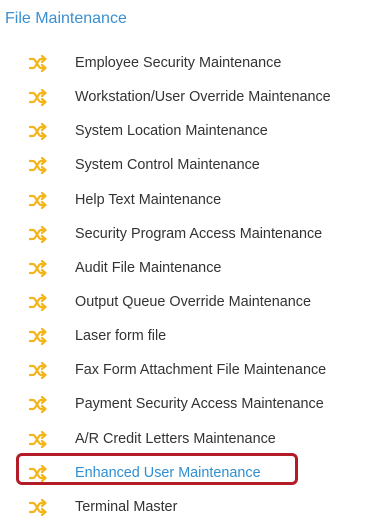 This screenshot has width=386, height=525. I want to click on menu-item-label: Audit File Maintenance, so click(148, 267).